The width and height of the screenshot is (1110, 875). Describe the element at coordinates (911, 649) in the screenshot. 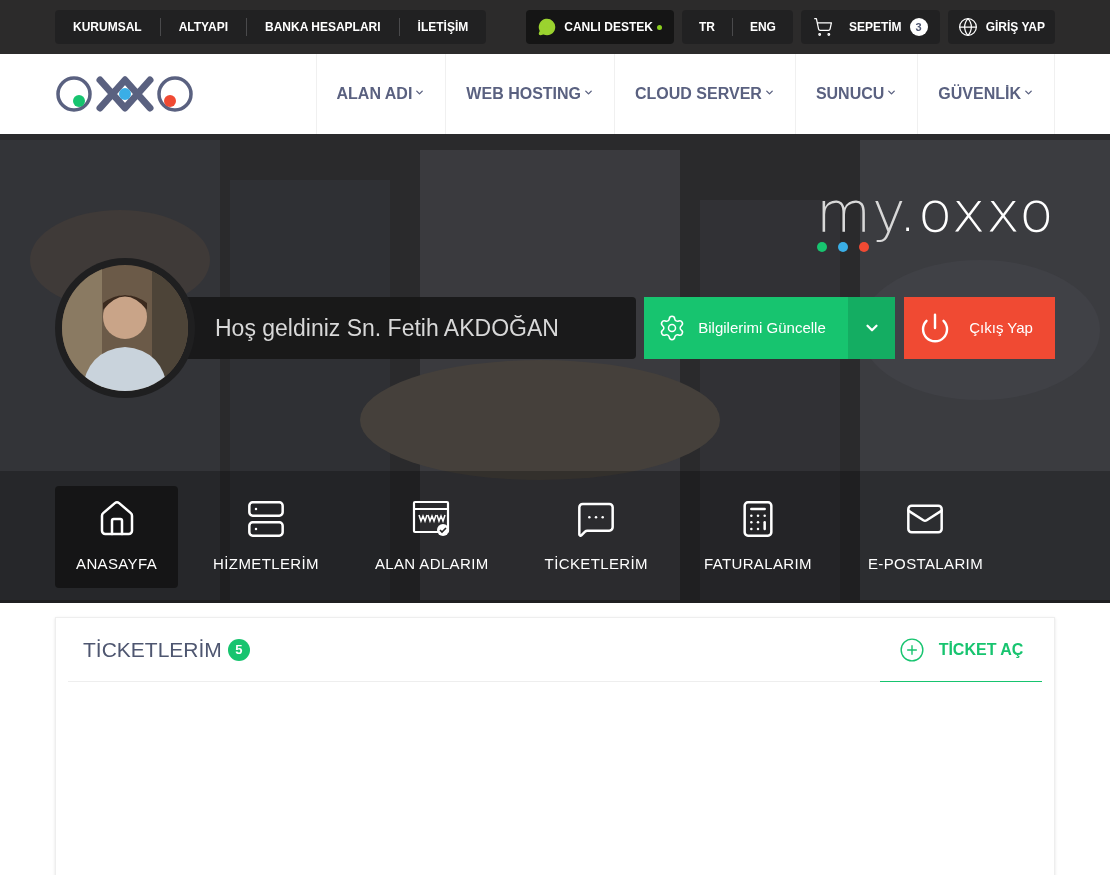

I see `plus-circle-icon` at that location.